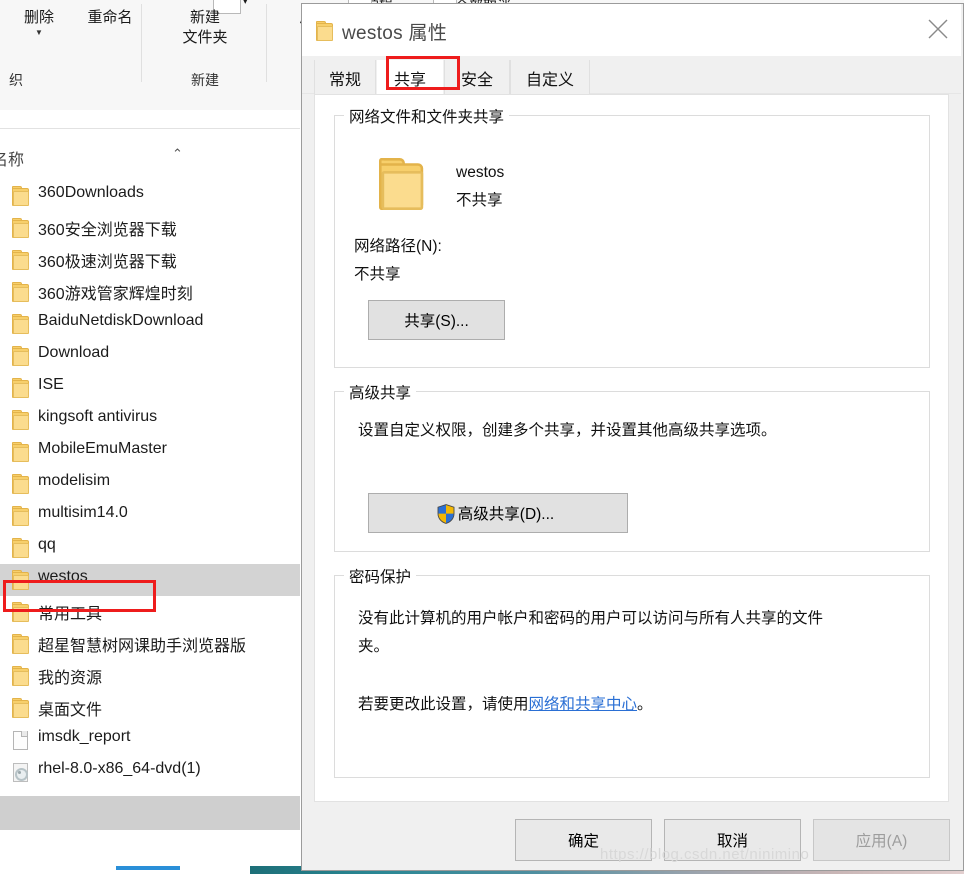  Describe the element at coordinates (549, 80) in the screenshot. I see `tab-customize-label: 自定义` at that location.